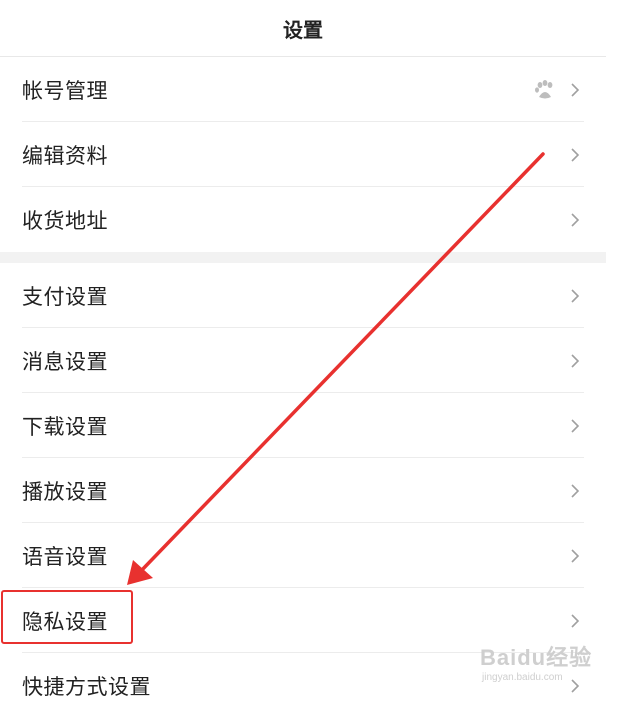 This screenshot has width=624, height=718. I want to click on settings-item-label: 消息设置, so click(65, 361).